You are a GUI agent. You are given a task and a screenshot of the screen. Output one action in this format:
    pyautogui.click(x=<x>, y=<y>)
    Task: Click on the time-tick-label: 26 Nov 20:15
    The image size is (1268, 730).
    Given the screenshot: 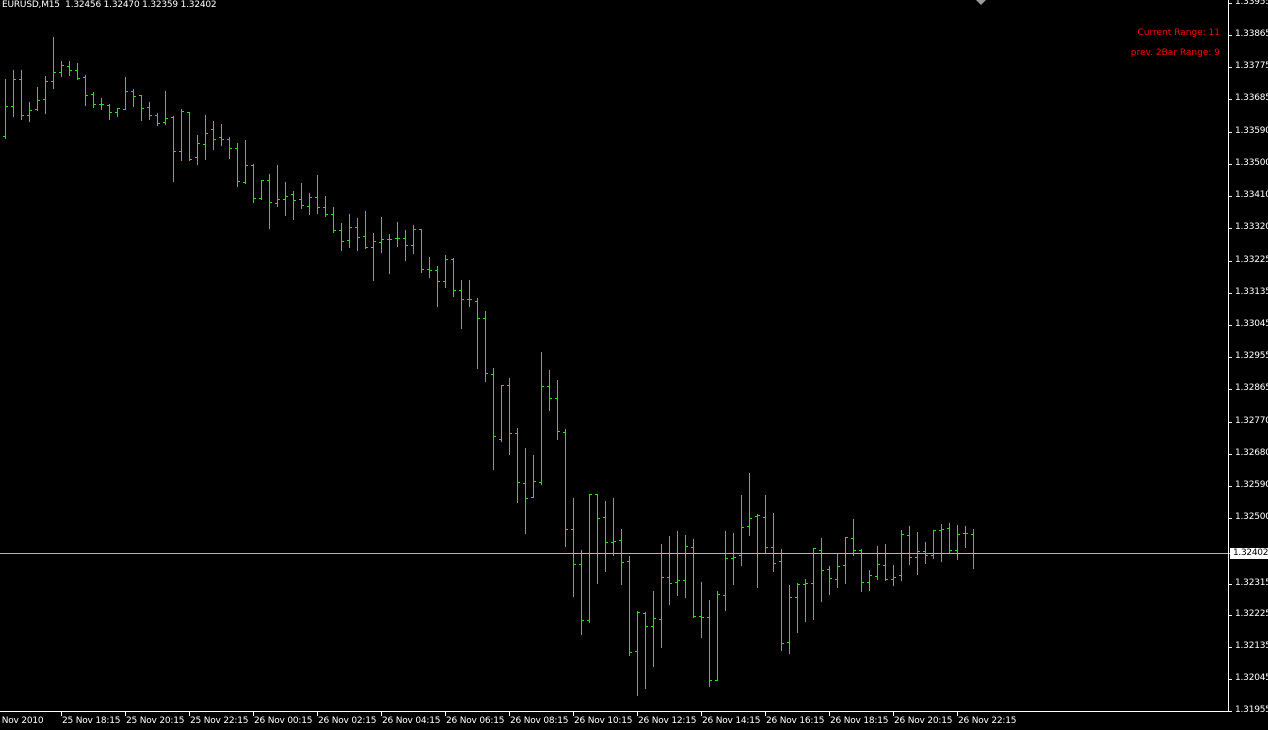 What is the action you would take?
    pyautogui.click(x=923, y=721)
    